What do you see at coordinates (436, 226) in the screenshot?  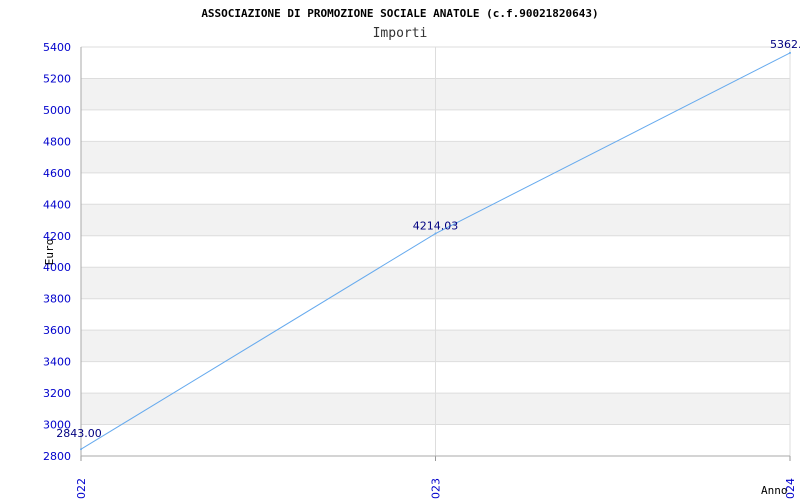 I see `data-label: 4214.03` at bounding box center [436, 226].